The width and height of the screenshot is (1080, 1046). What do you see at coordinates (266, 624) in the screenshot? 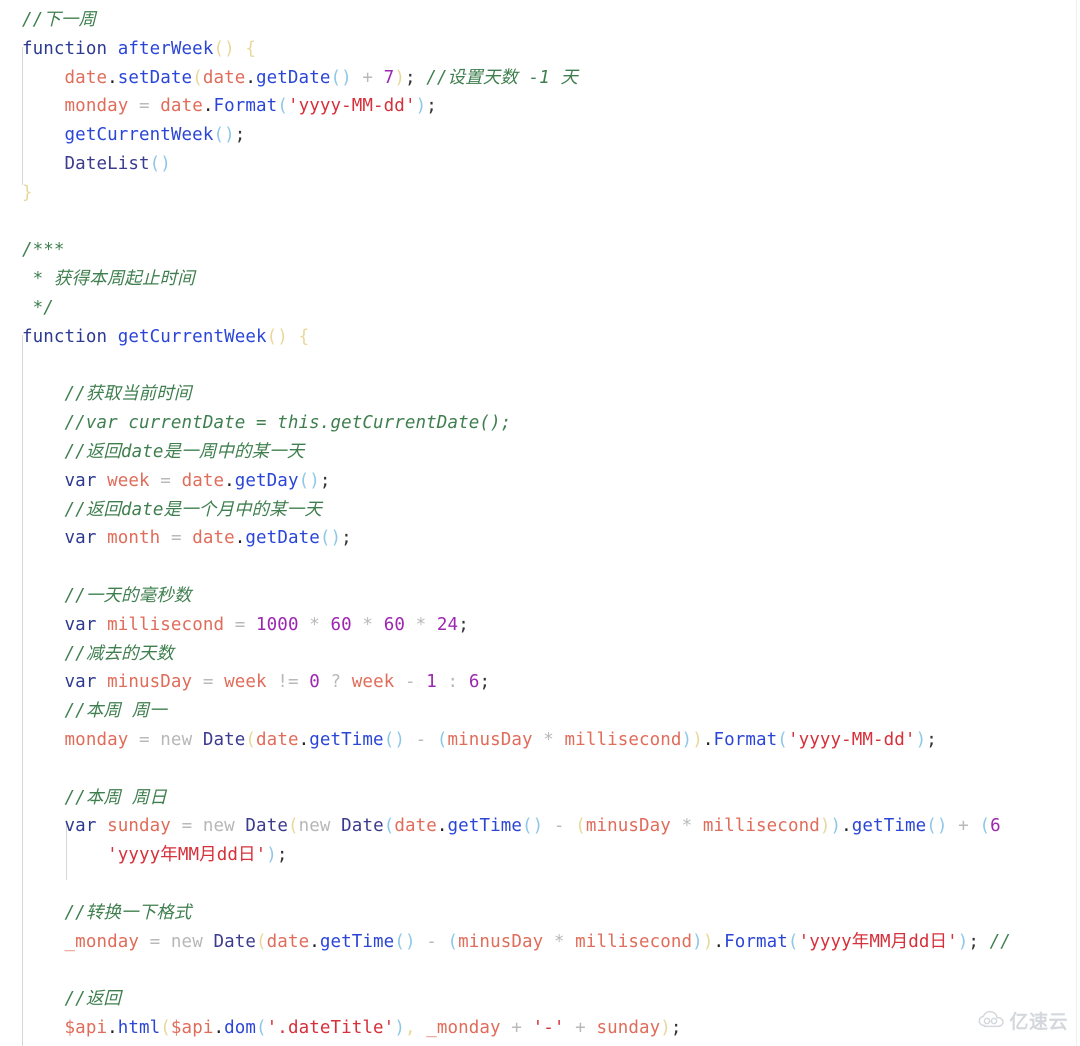
I see `code-line: var millisecond = 1000 * 60 * 60 * 24;` at bounding box center [266, 624].